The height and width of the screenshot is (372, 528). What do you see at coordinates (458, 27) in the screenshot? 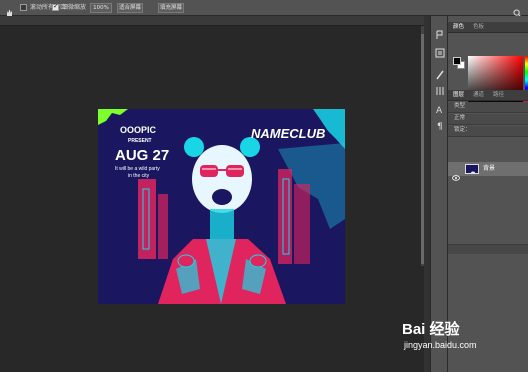
I see `tab-color: 颜色` at bounding box center [458, 27].